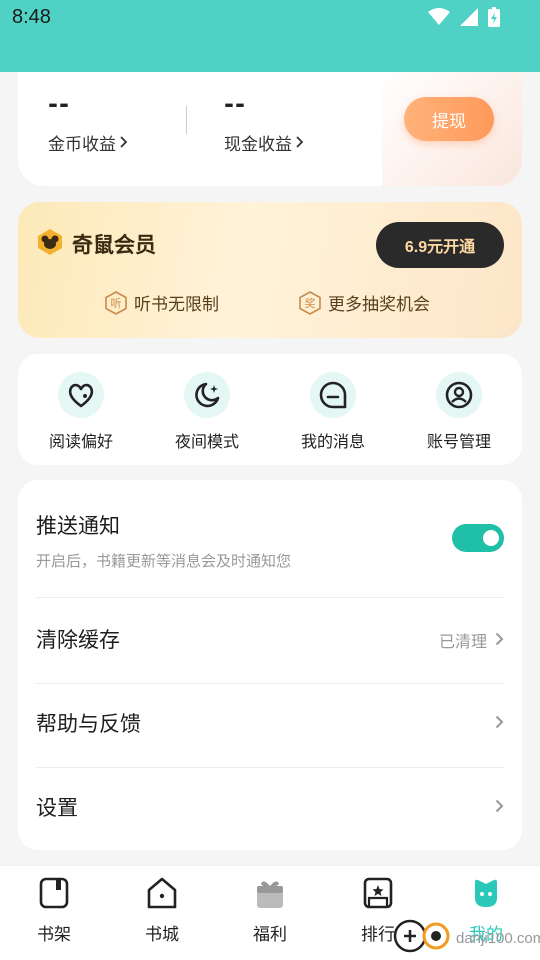 The width and height of the screenshot is (540, 960). What do you see at coordinates (78, 640) in the screenshot?
I see `clear-cache-title: 清除缓存` at bounding box center [78, 640].